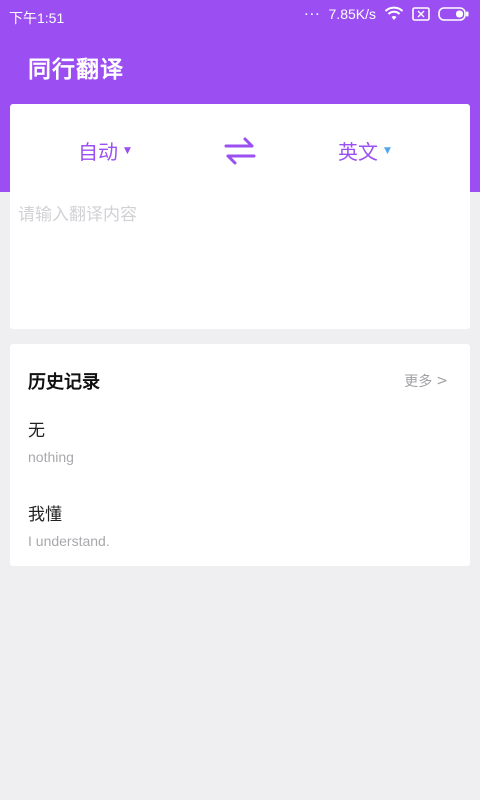 The image size is (480, 800). I want to click on language-selector-row: 自动 ▼ 英文 ▼, so click(240, 149).